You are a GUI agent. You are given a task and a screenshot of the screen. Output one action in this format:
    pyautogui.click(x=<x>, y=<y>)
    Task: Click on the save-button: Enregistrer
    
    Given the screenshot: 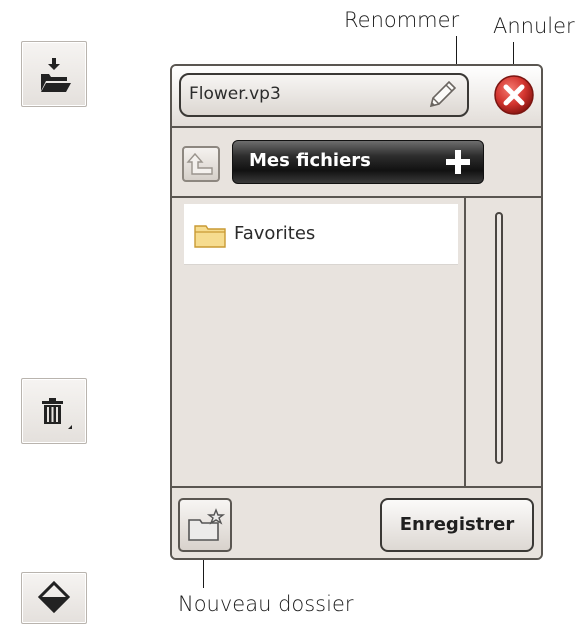 What is the action you would take?
    pyautogui.click(x=457, y=525)
    